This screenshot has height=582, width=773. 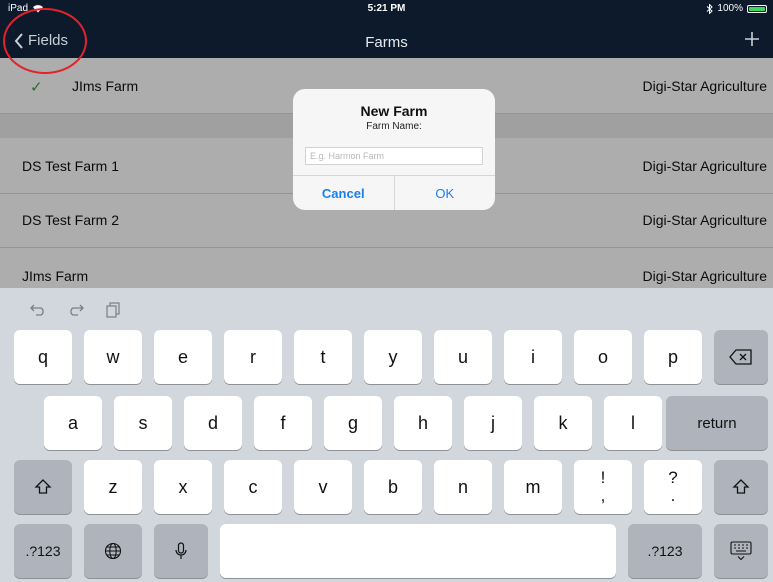 What do you see at coordinates (603, 357) in the screenshot?
I see `key-o: o` at bounding box center [603, 357].